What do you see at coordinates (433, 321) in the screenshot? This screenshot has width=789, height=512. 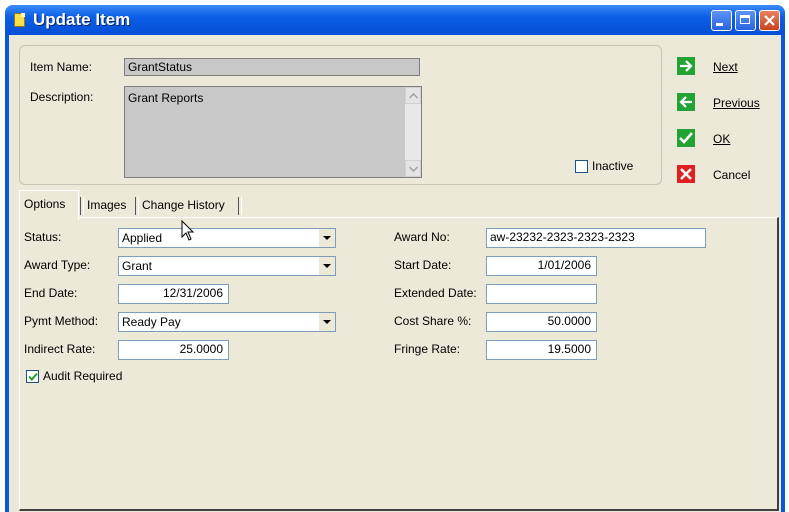 I see `cost-share-label: Cost Share %:` at bounding box center [433, 321].